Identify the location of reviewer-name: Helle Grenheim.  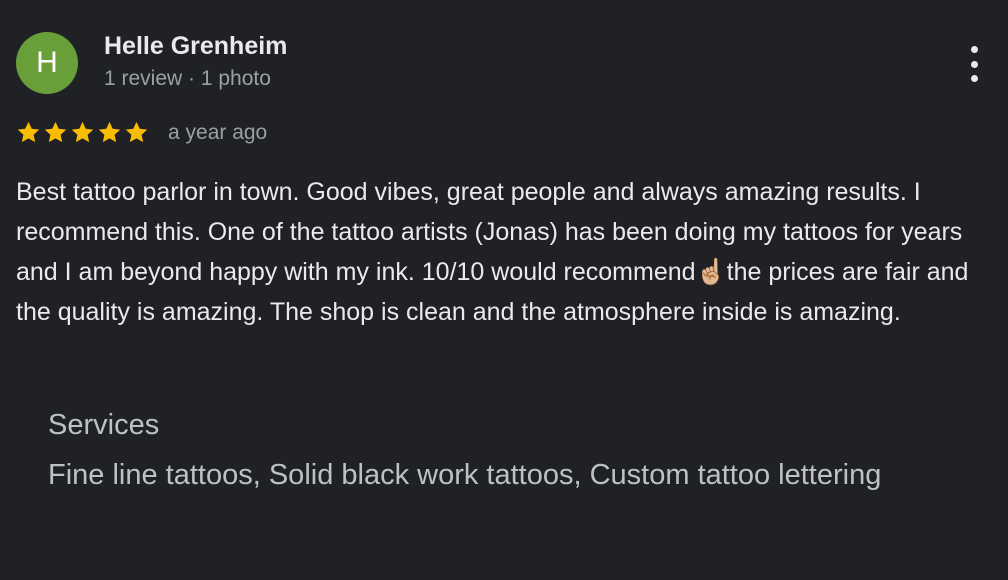
(195, 46).